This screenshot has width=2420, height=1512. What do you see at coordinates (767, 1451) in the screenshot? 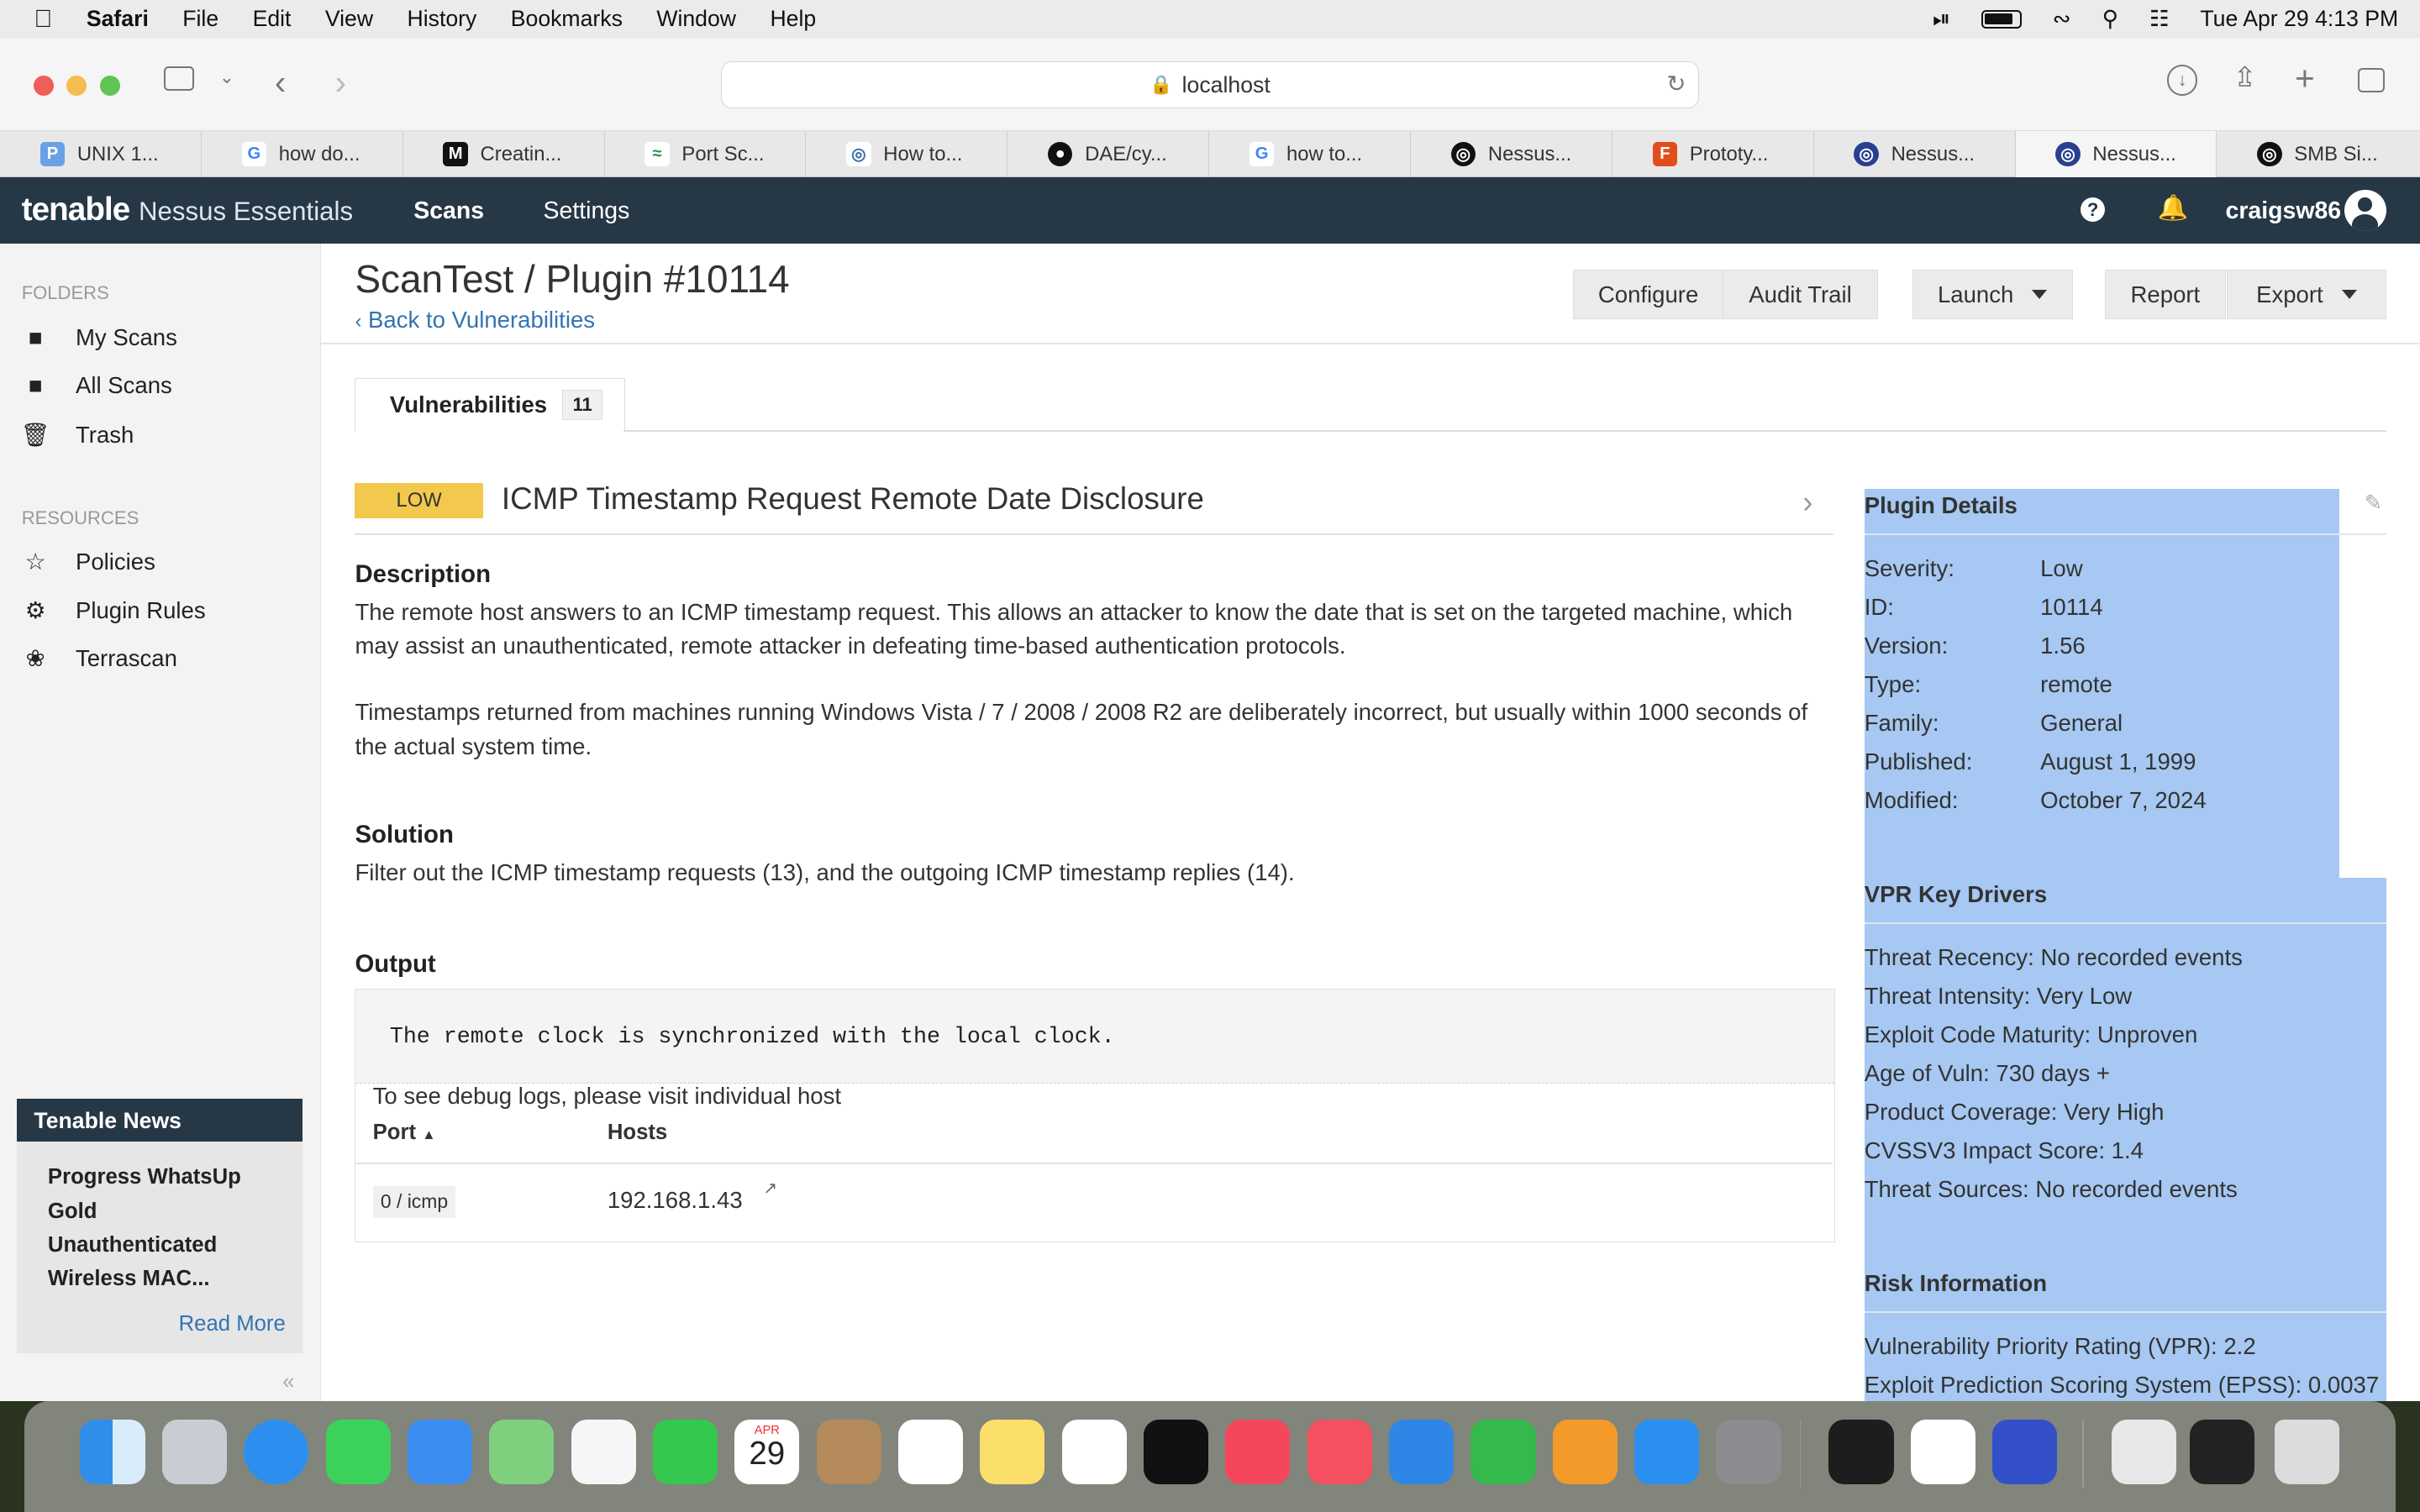
I see `dock-calendar: APR 29` at bounding box center [767, 1451].